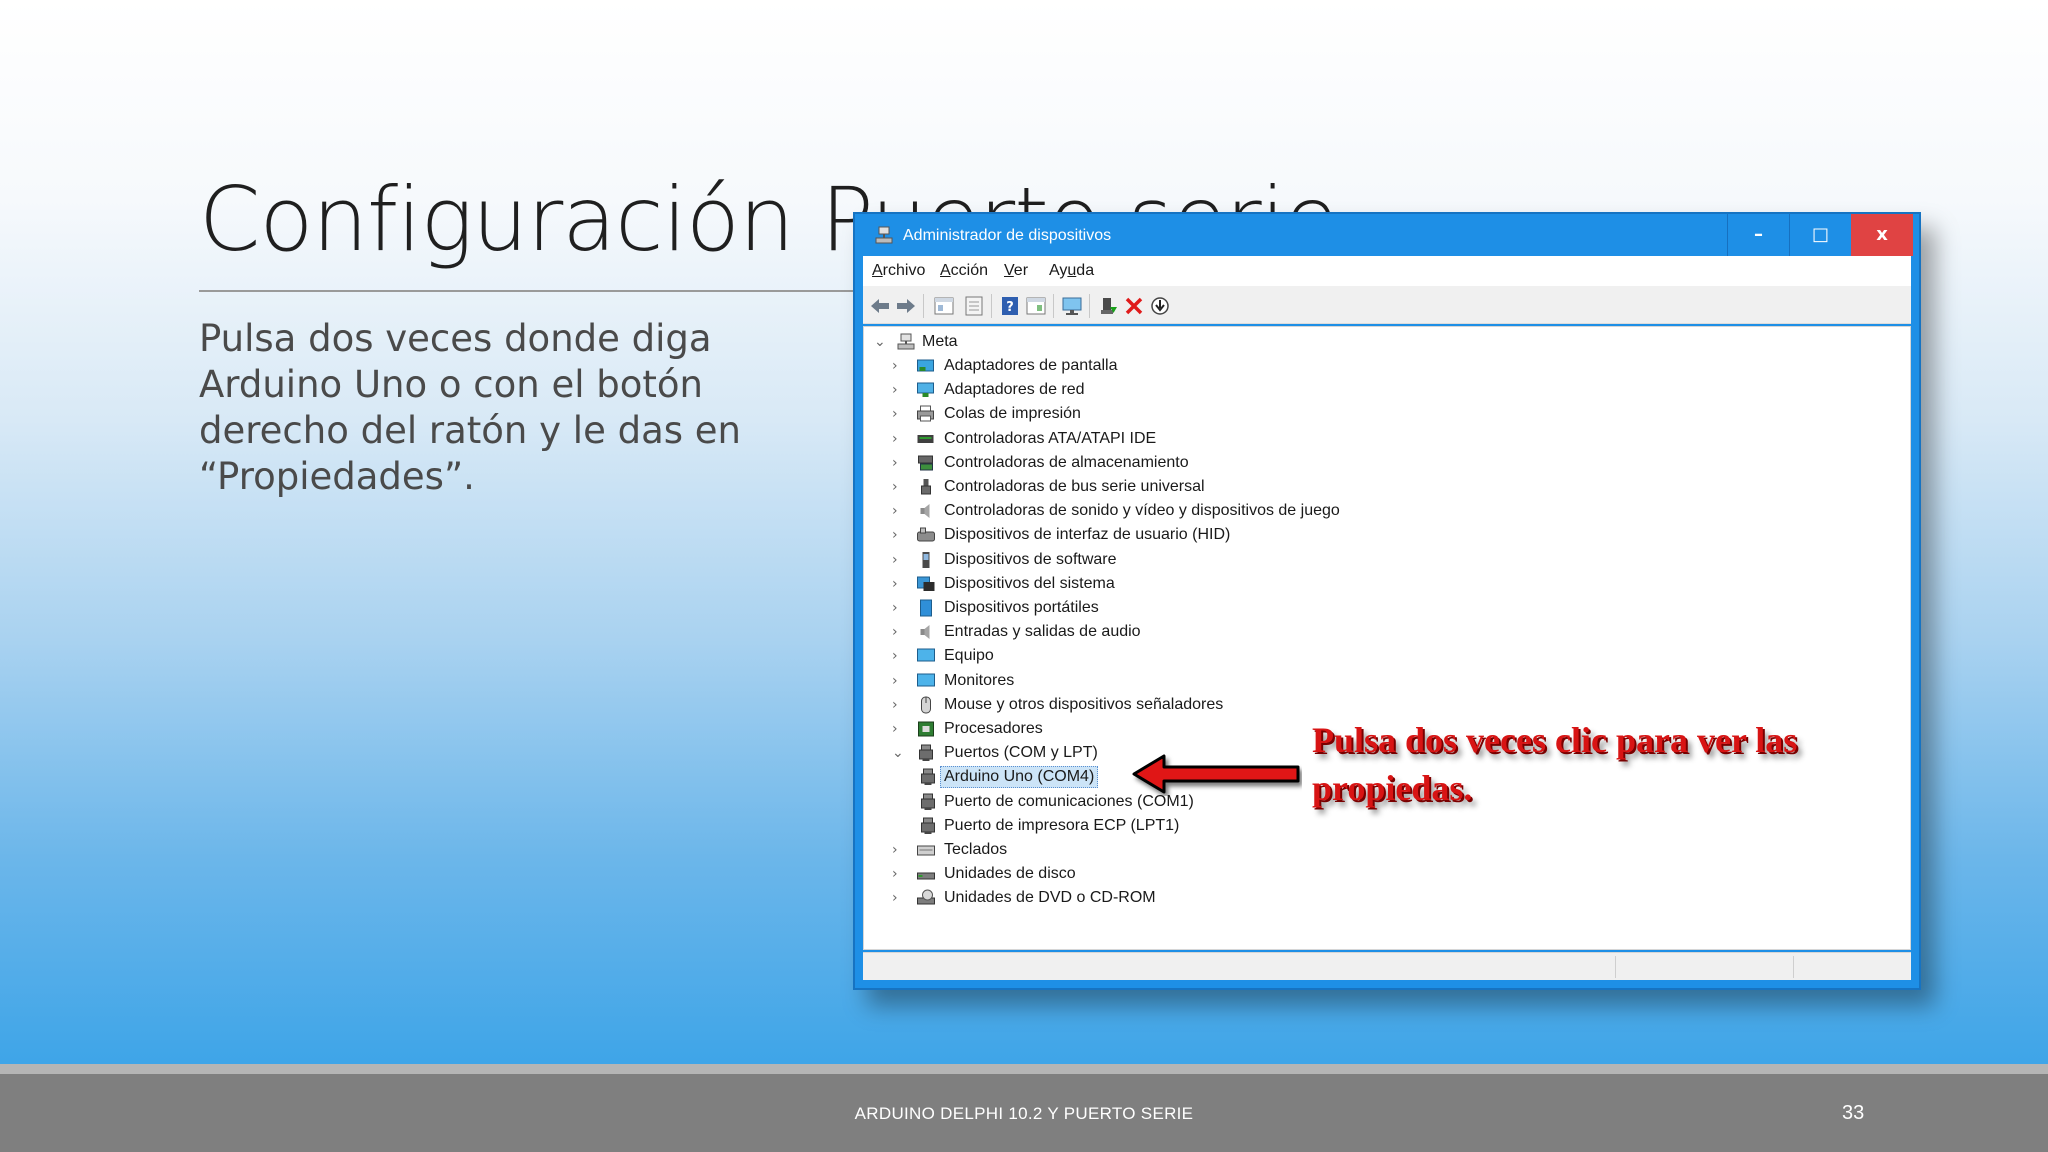 The height and width of the screenshot is (1152, 2048). What do you see at coordinates (926, 897) in the screenshot?
I see `dvd-drive-icon` at bounding box center [926, 897].